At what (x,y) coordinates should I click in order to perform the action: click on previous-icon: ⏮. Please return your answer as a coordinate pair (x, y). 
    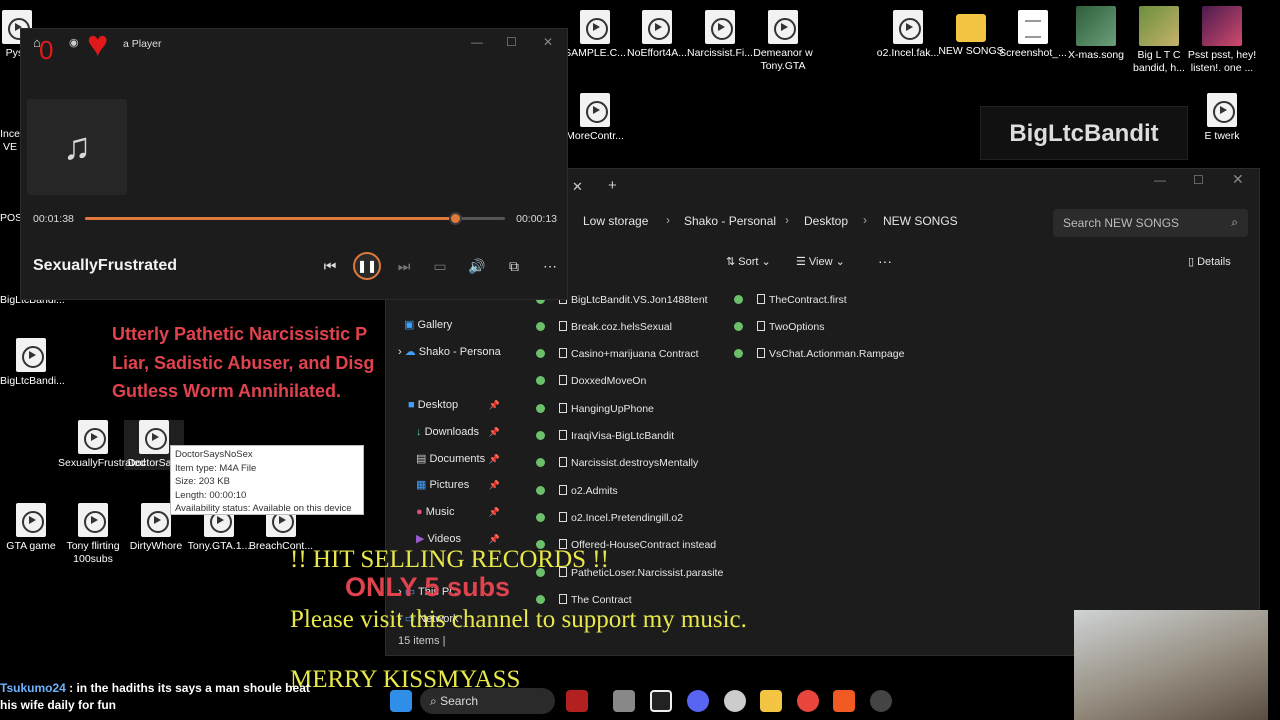
    Looking at the image, I should click on (330, 266).